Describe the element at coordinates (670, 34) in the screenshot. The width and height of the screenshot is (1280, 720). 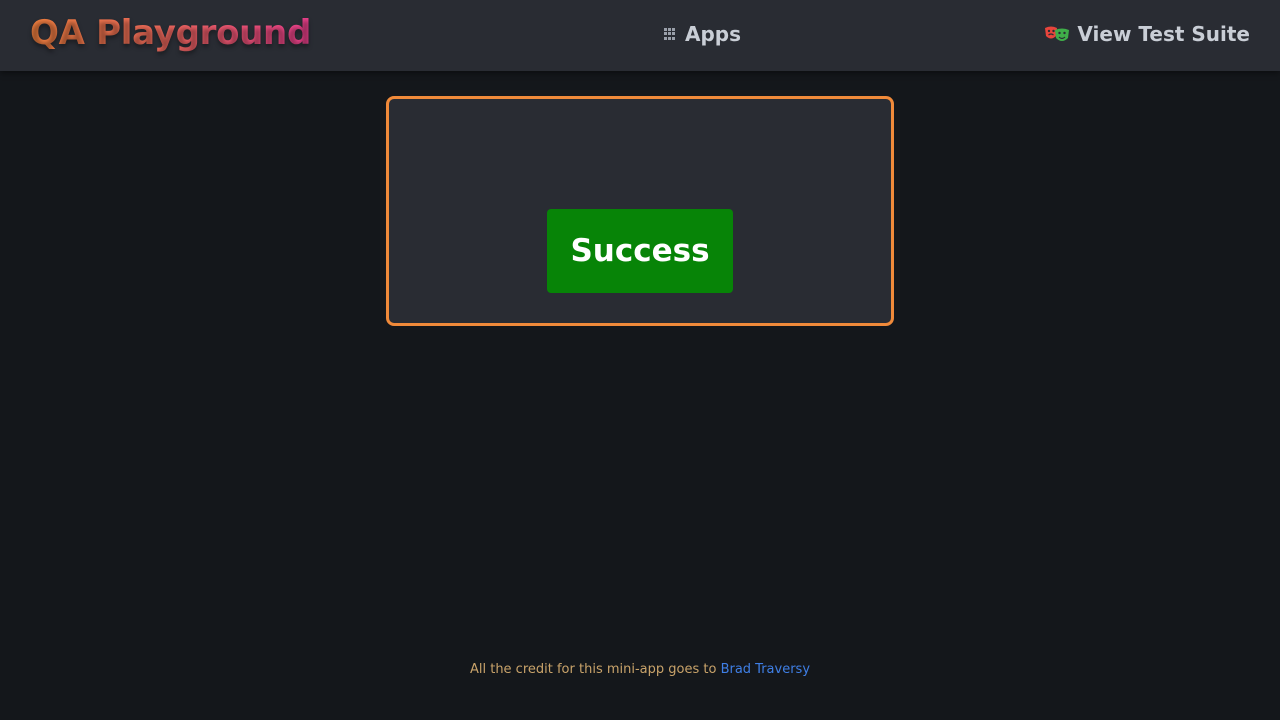
I see `grid-icon` at that location.